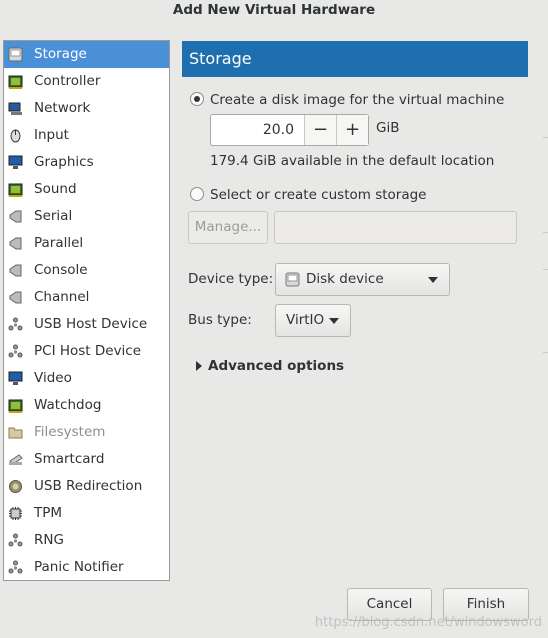 Image resolution: width=548 pixels, height=638 pixels. What do you see at coordinates (305, 320) in the screenshot?
I see `bus-type-value: VirtIO` at bounding box center [305, 320].